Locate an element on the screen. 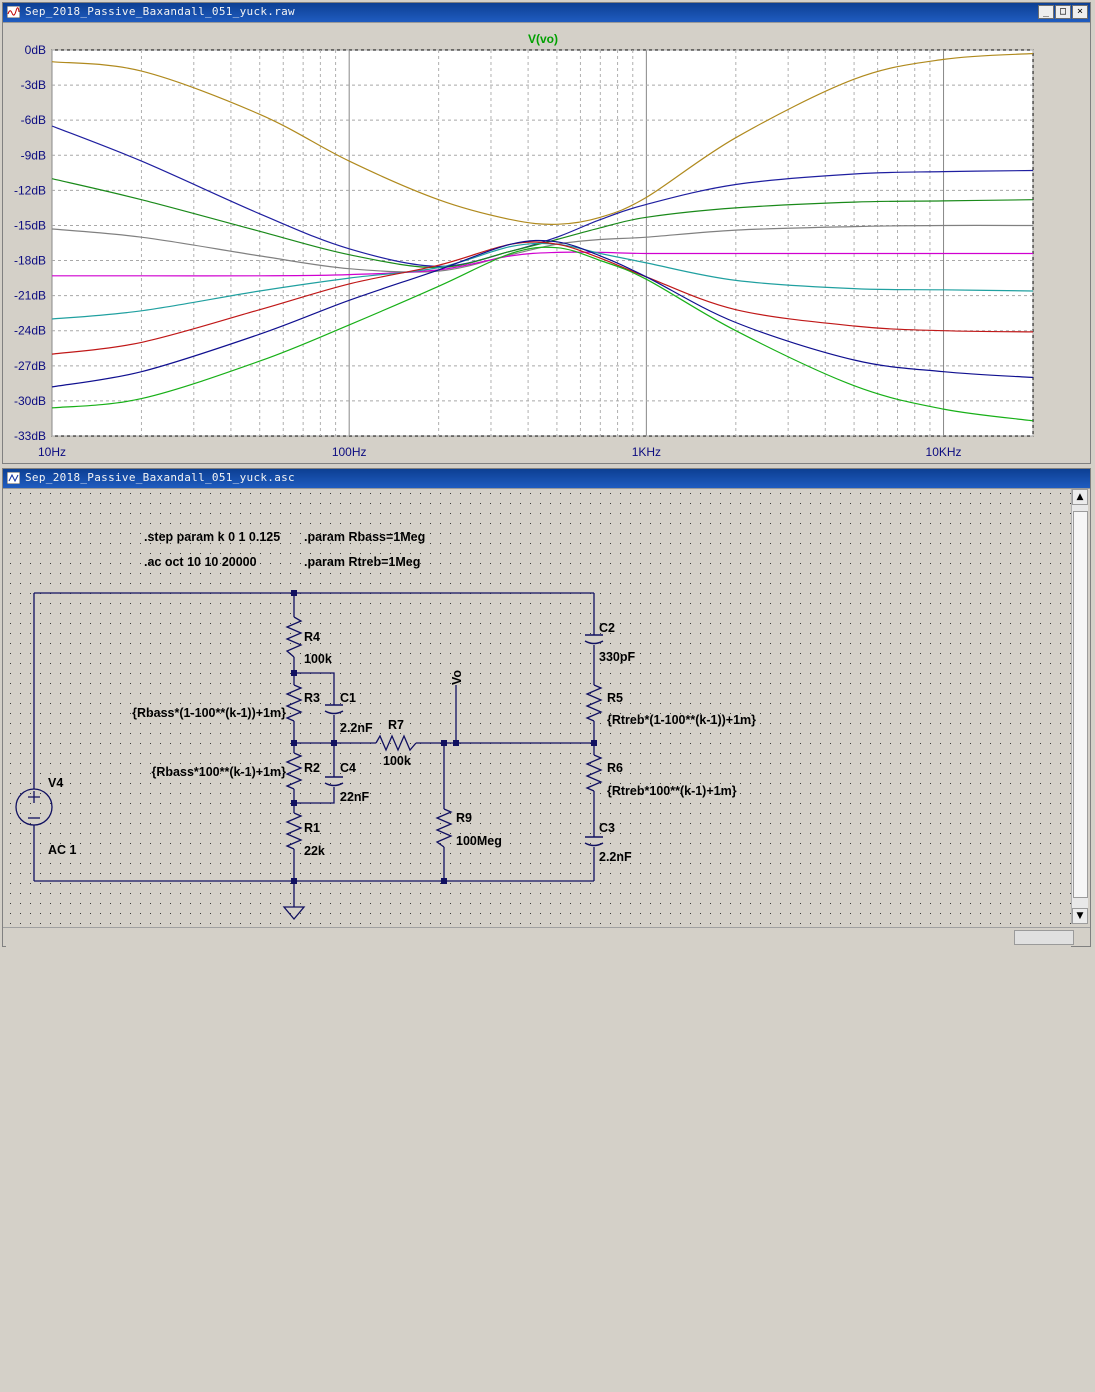 This screenshot has width=1095, height=1392. scroll-down-arrow-icon: ▼ is located at coordinates (1080, 916).